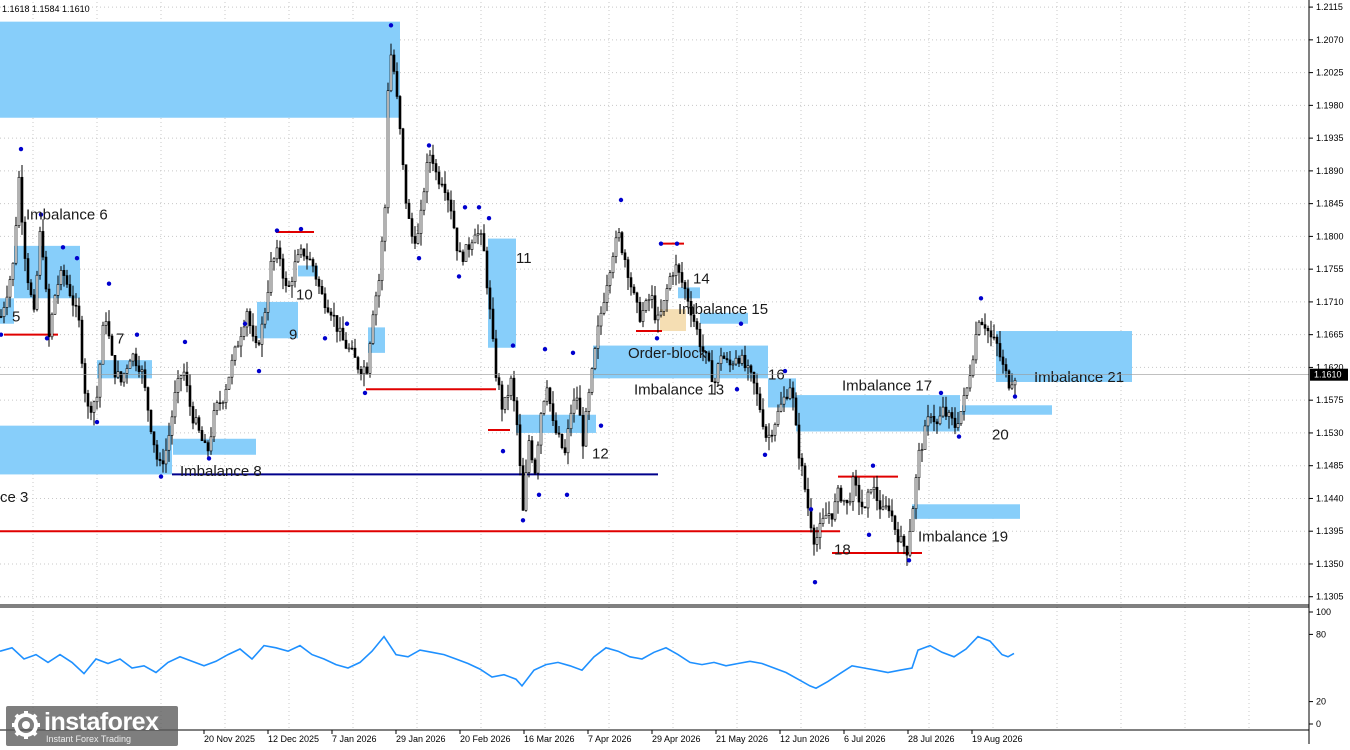 The height and width of the screenshot is (750, 1350). What do you see at coordinates (600, 453) in the screenshot?
I see `zone-label: 12` at bounding box center [600, 453].